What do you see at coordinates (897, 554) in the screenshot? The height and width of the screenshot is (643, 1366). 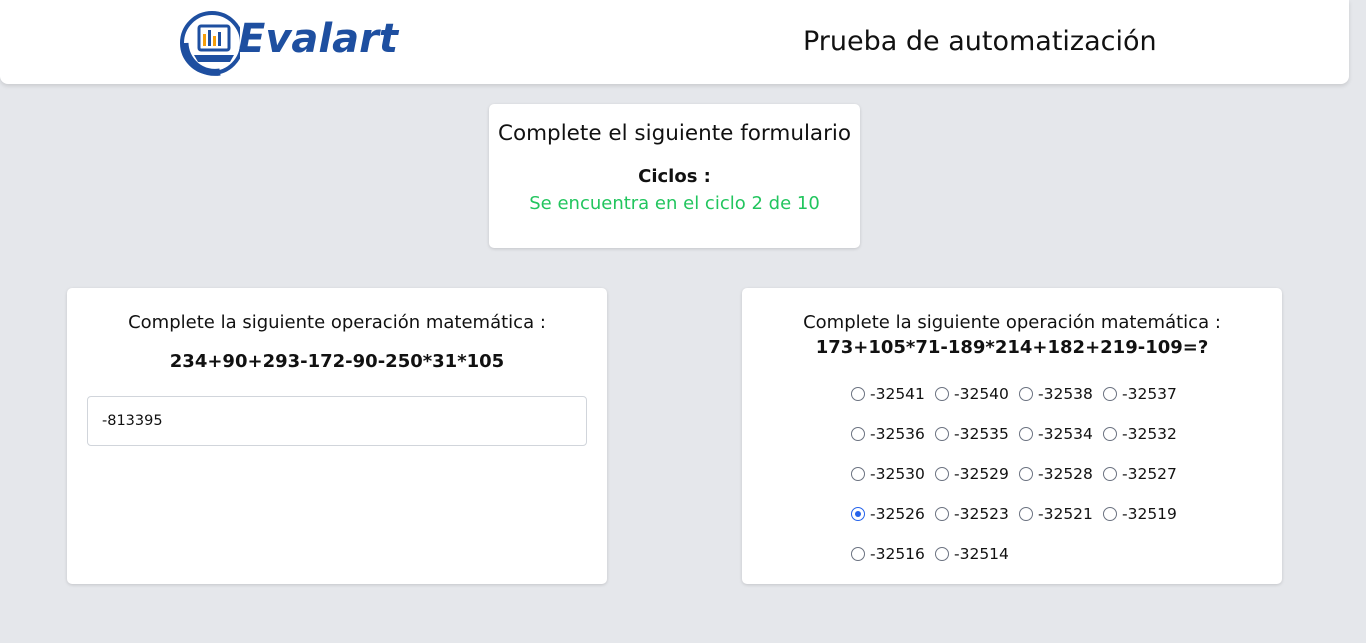 I see `option-label: -32516` at bounding box center [897, 554].